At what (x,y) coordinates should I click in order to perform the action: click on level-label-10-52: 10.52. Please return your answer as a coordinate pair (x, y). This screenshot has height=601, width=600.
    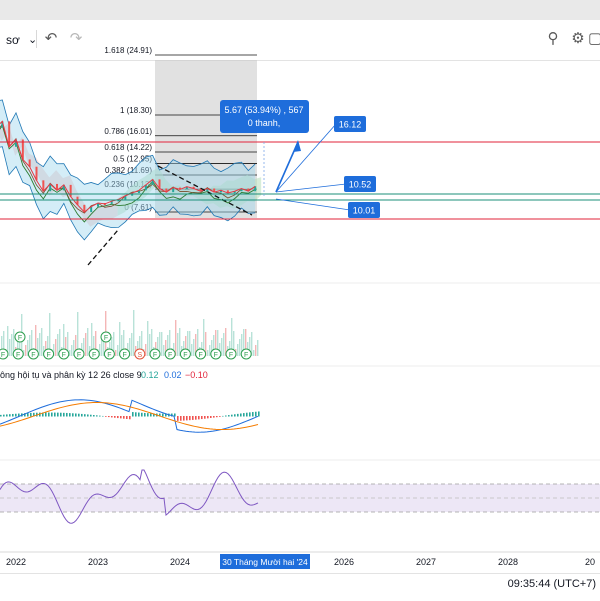
    Looking at the image, I should click on (360, 185).